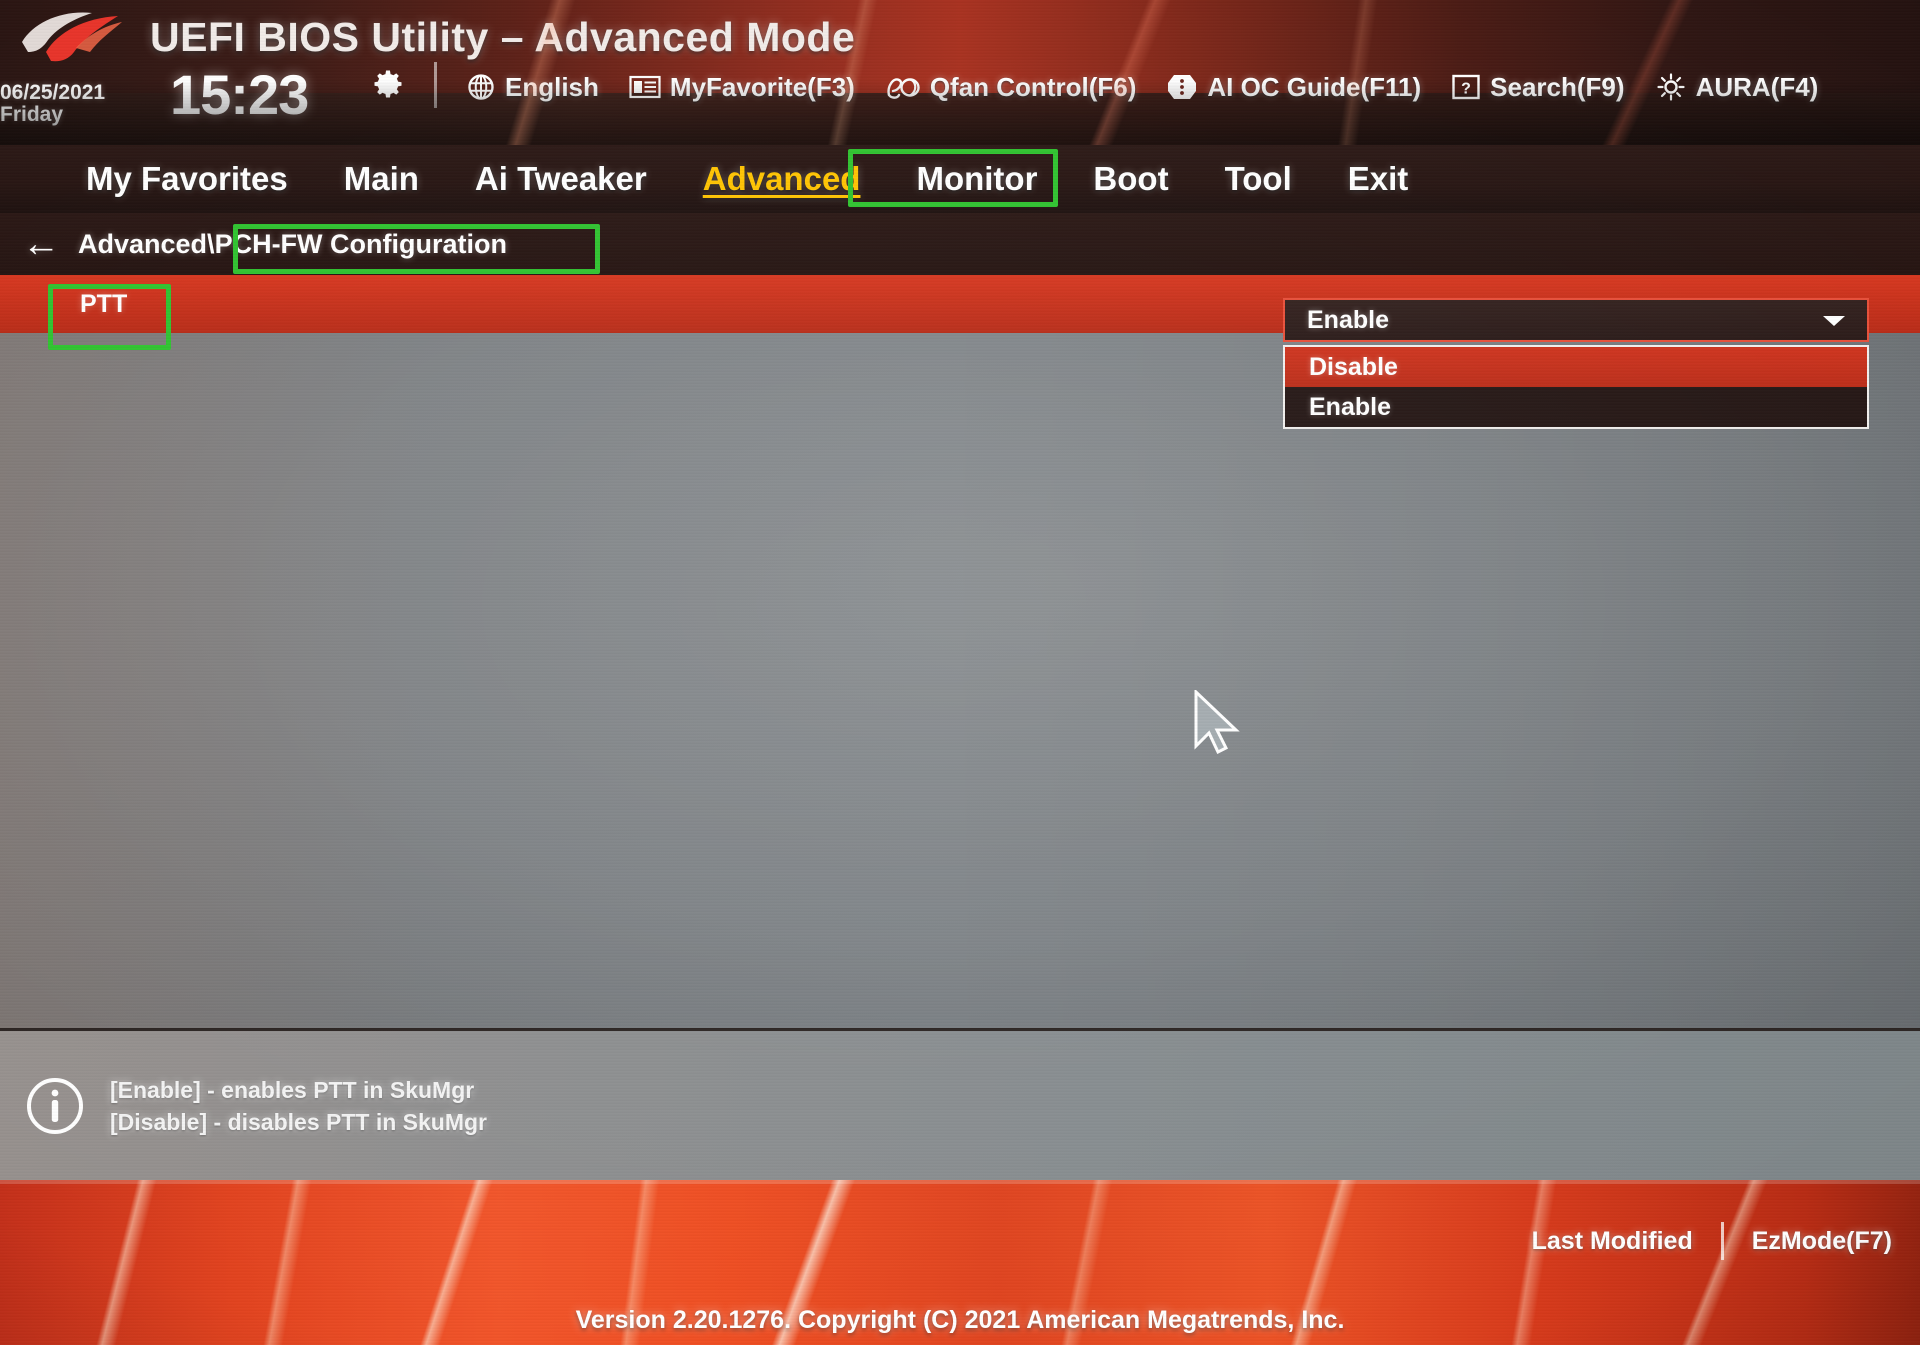 The height and width of the screenshot is (1345, 1920). Describe the element at coordinates (1217, 722) in the screenshot. I see `mouse-cursor` at that location.